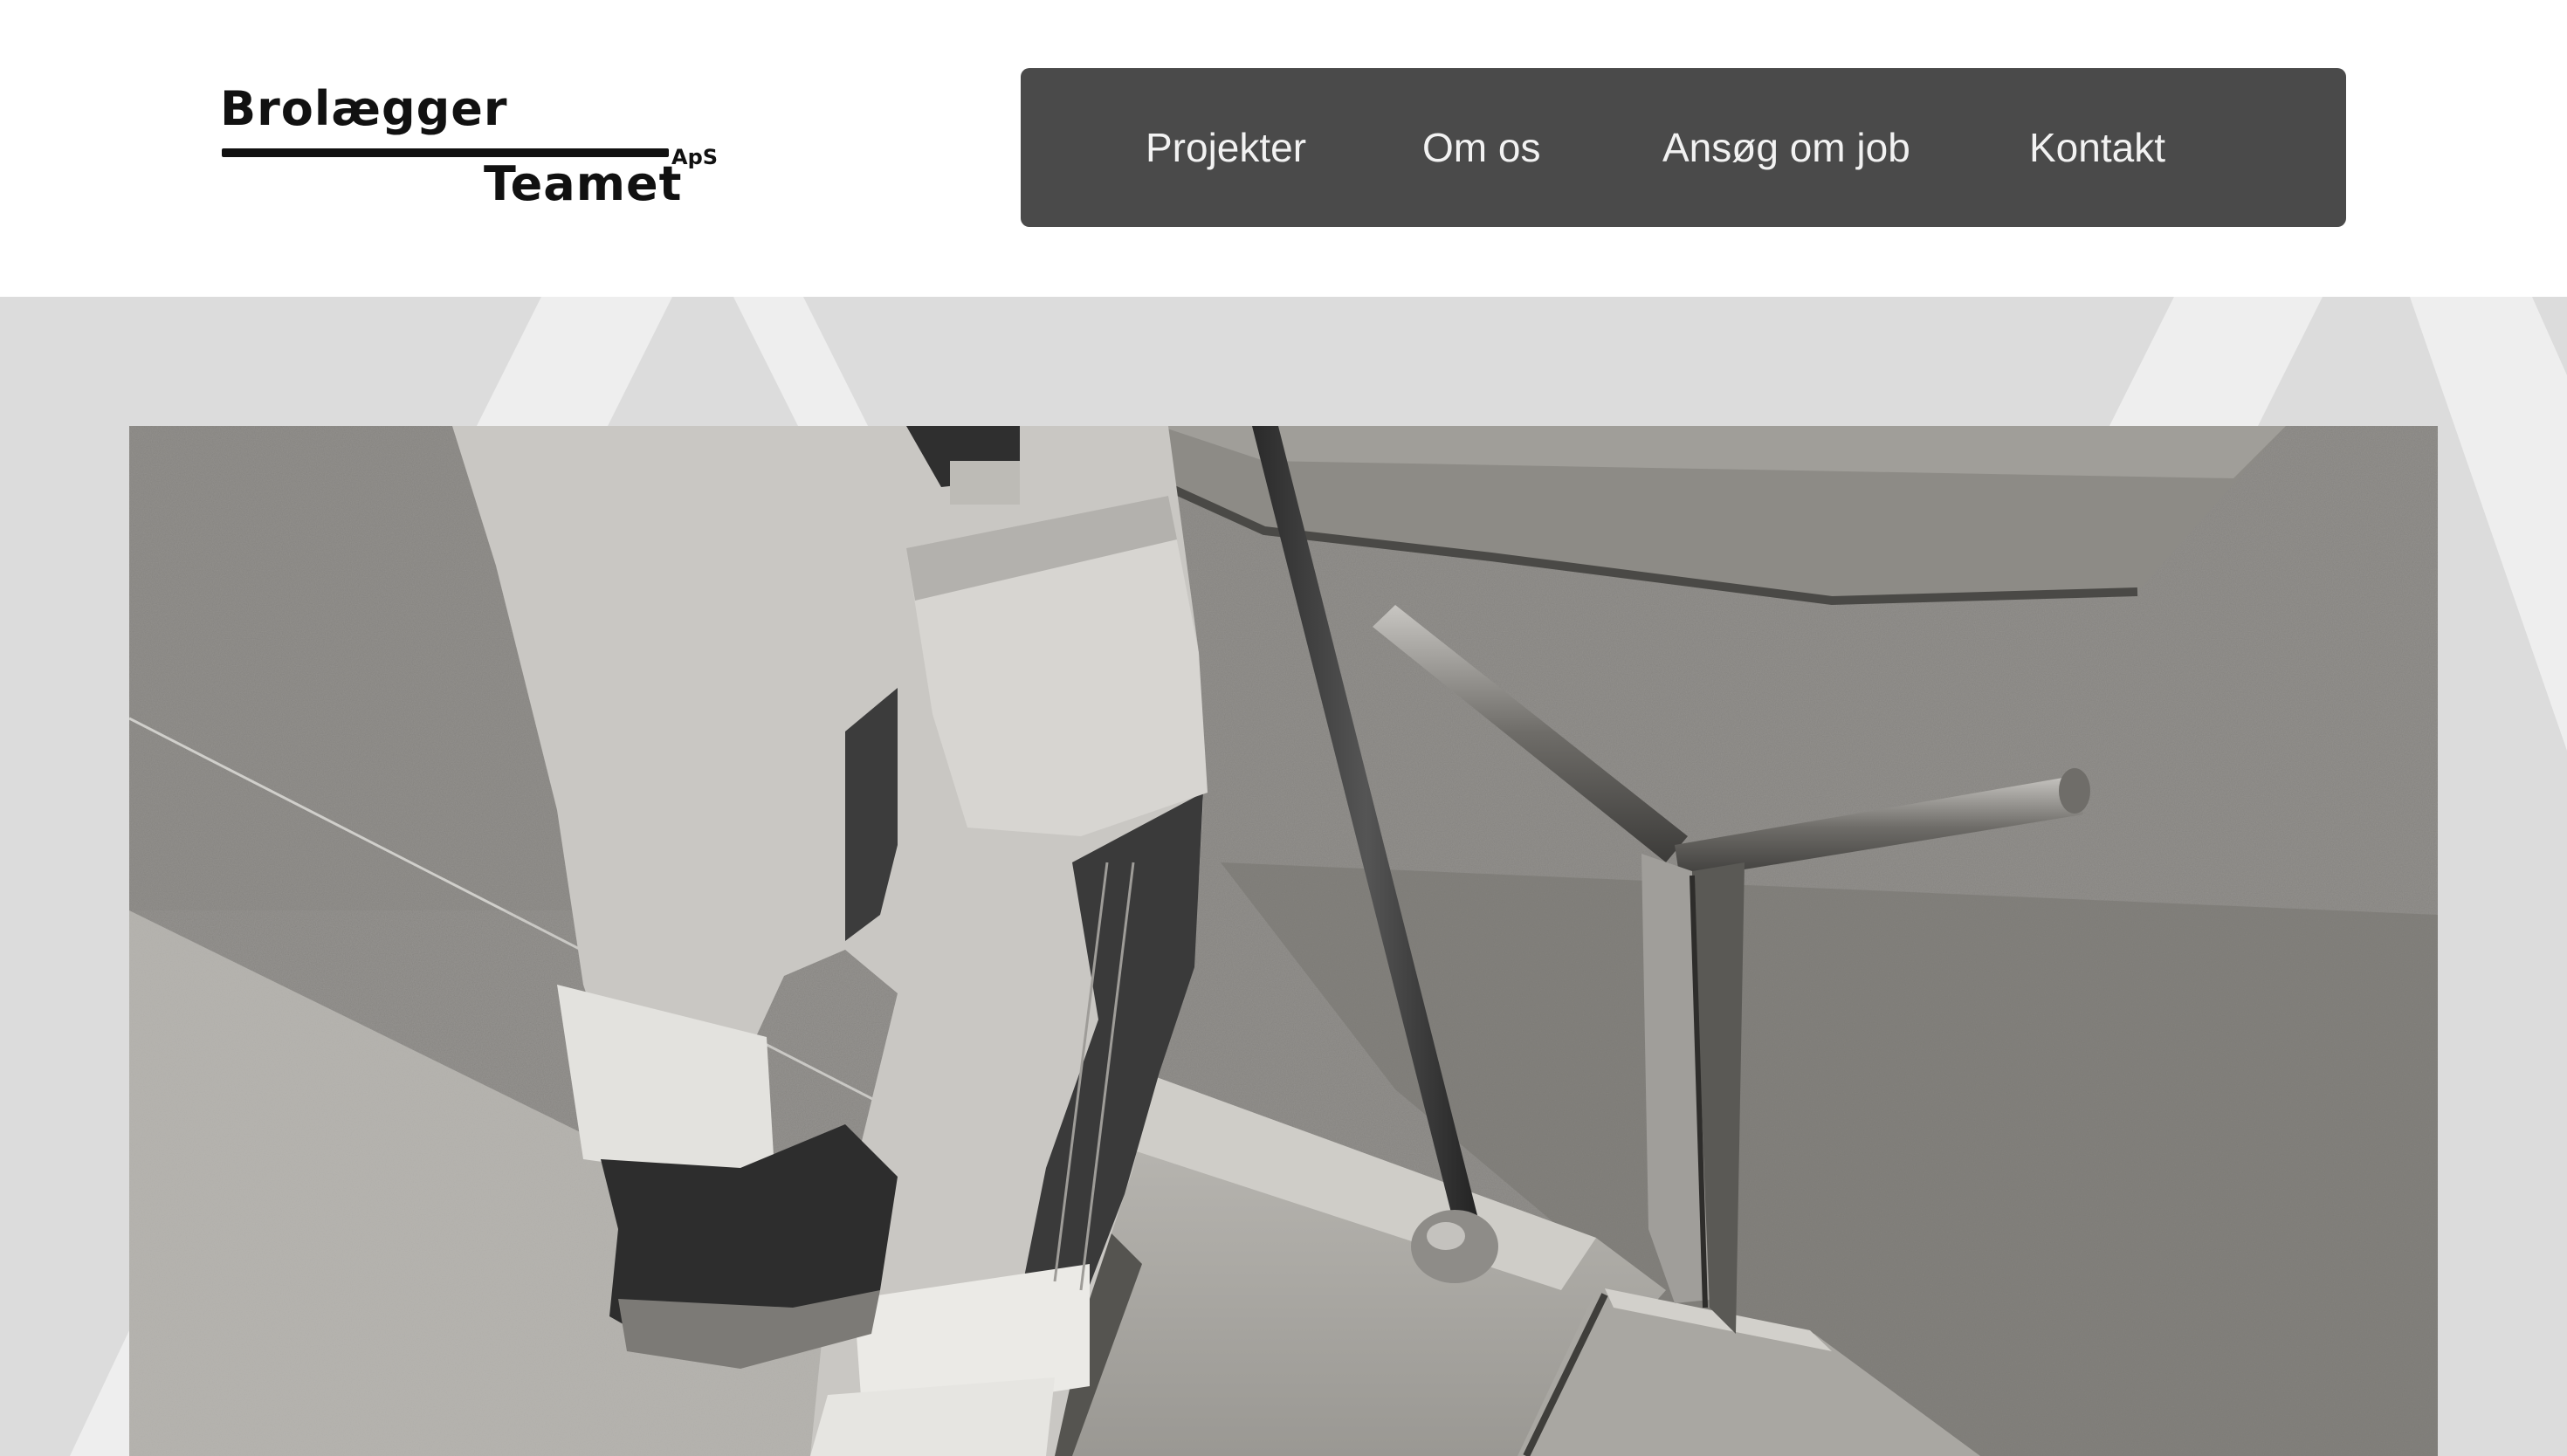  I want to click on main-navigation: Projekter Om os Ansøg om job Kontakt, so click(1683, 147).